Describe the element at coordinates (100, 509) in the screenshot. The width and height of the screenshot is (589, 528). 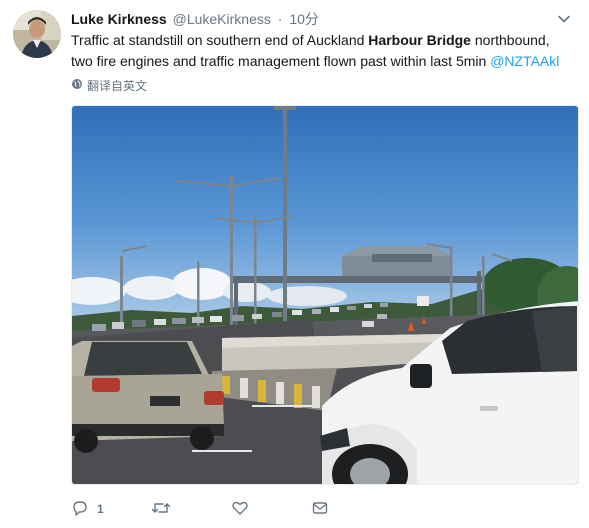
I see `reply-count: 1` at that location.